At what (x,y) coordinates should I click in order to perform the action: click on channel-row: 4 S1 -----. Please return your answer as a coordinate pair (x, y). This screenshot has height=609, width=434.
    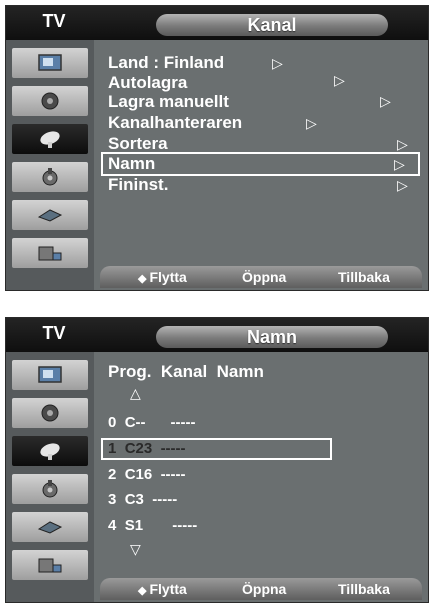
    Looking at the image, I should click on (152, 526).